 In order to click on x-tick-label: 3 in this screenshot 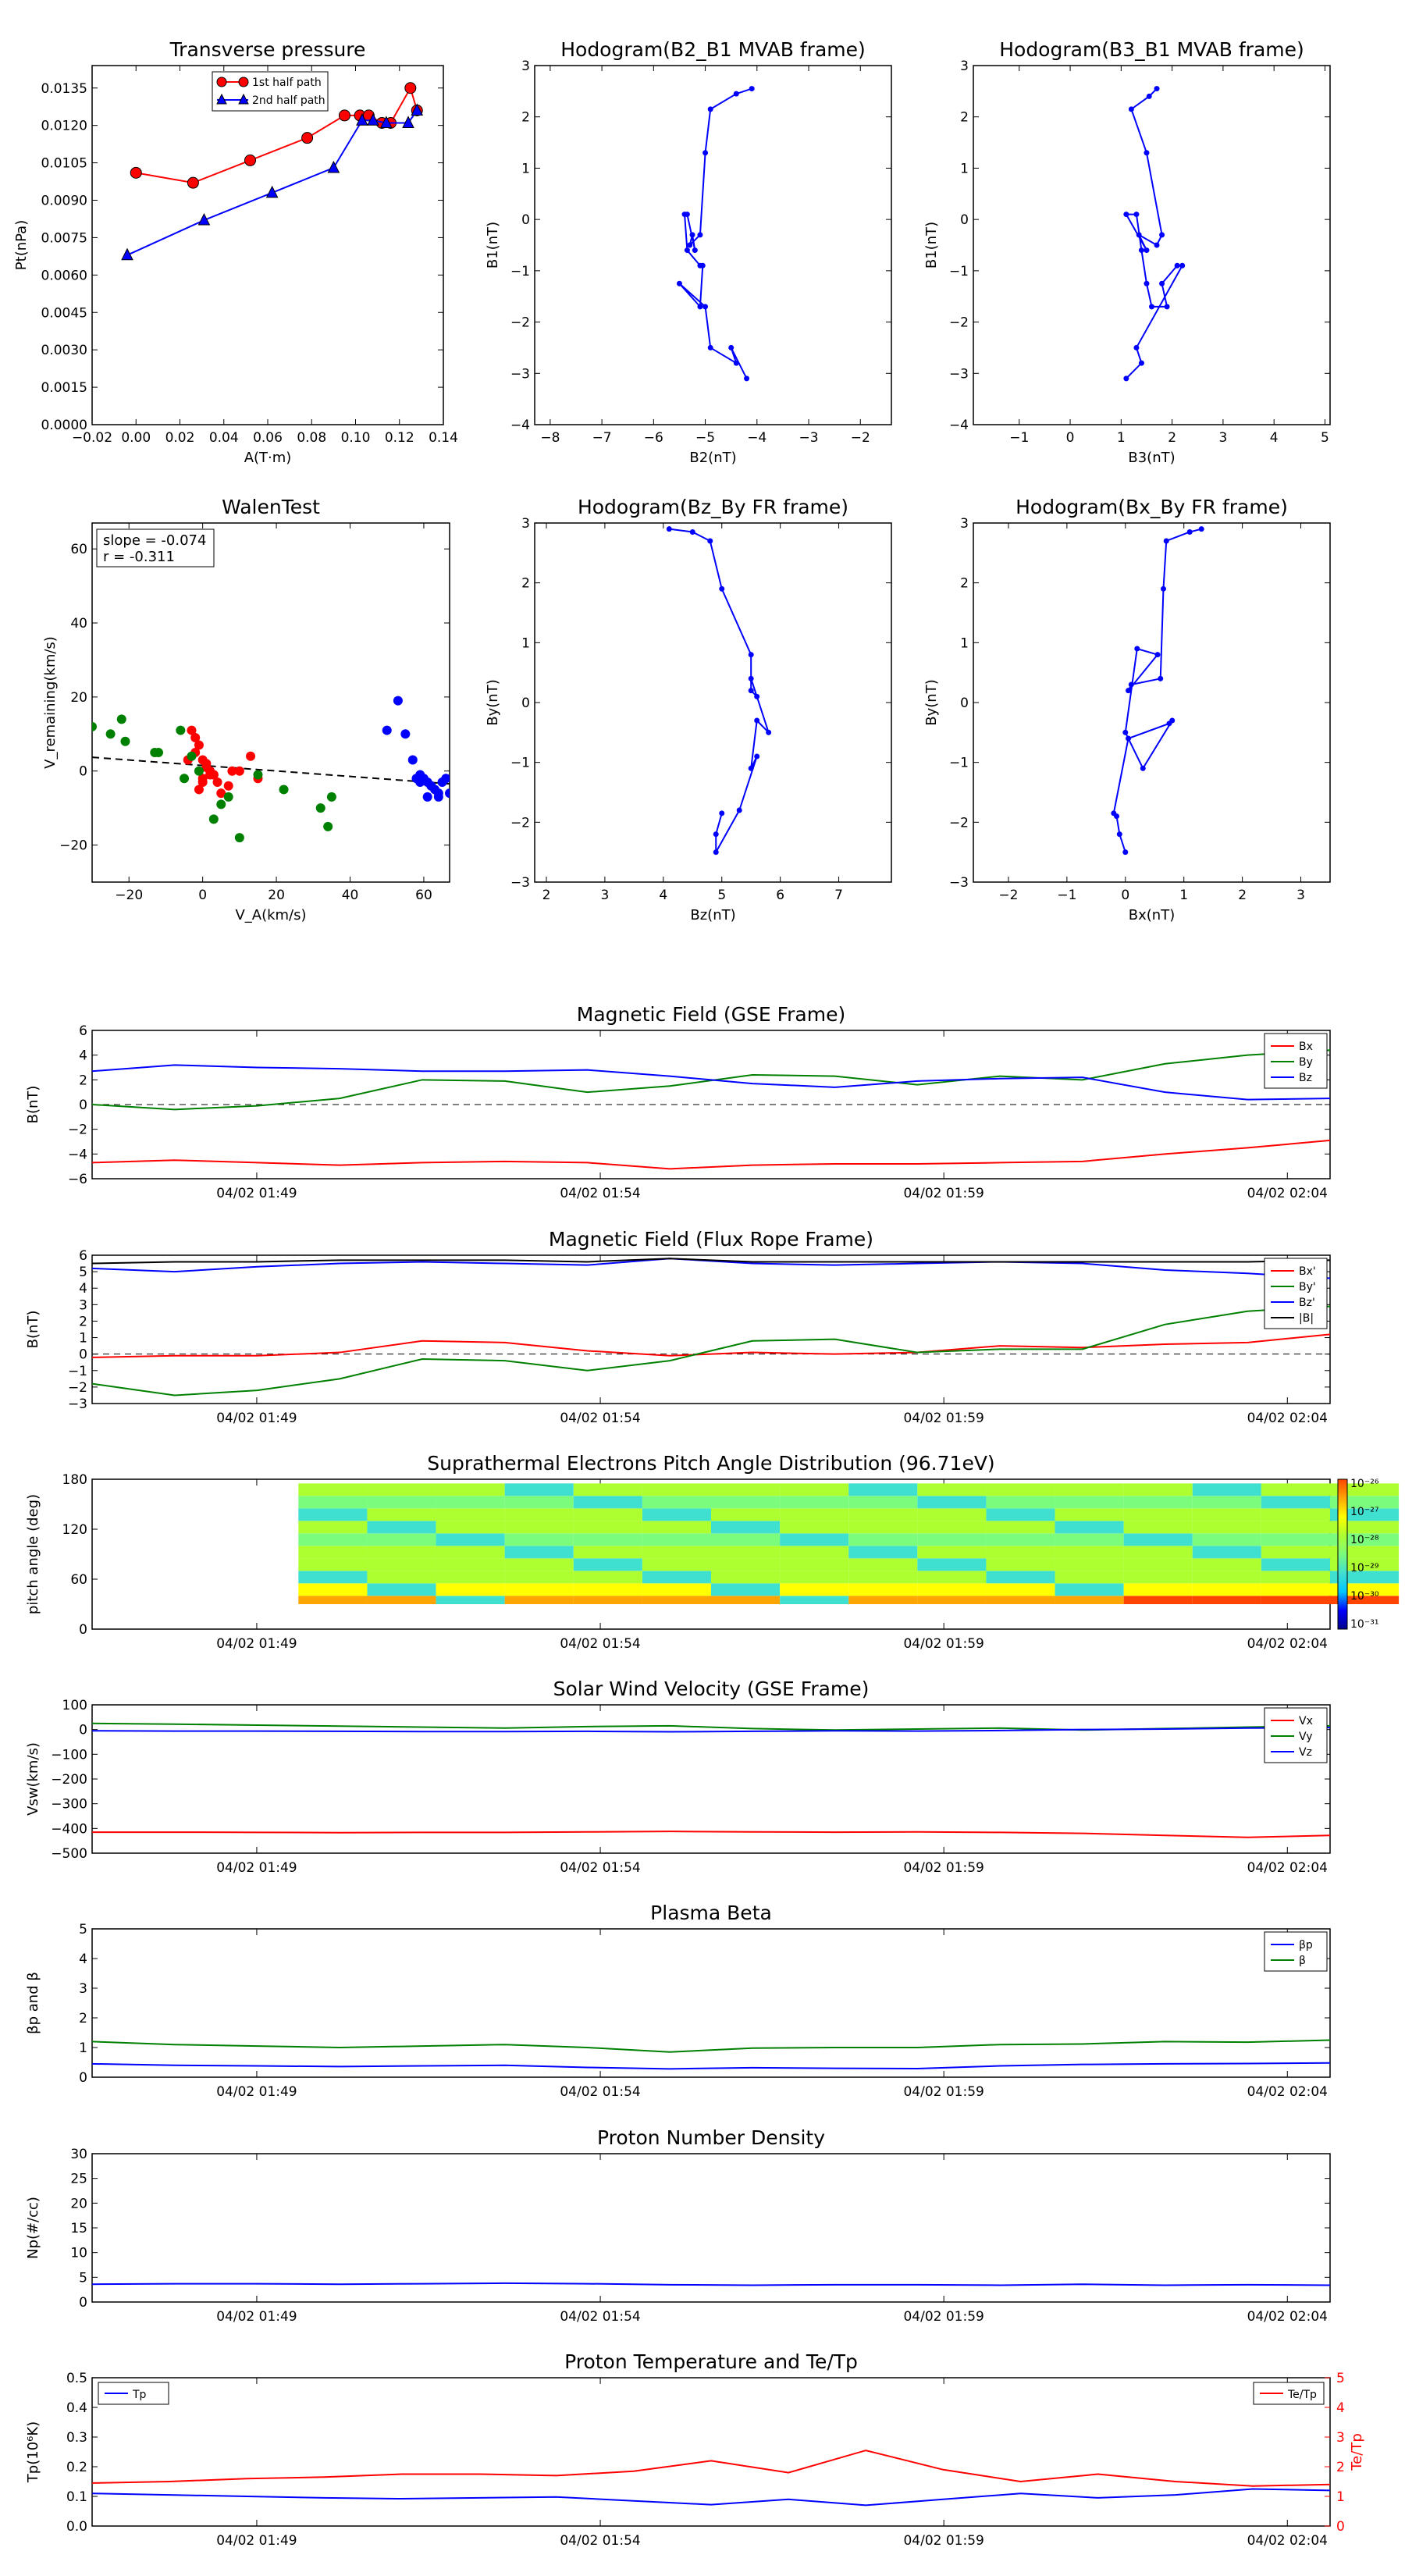, I will do `click(605, 895)`.